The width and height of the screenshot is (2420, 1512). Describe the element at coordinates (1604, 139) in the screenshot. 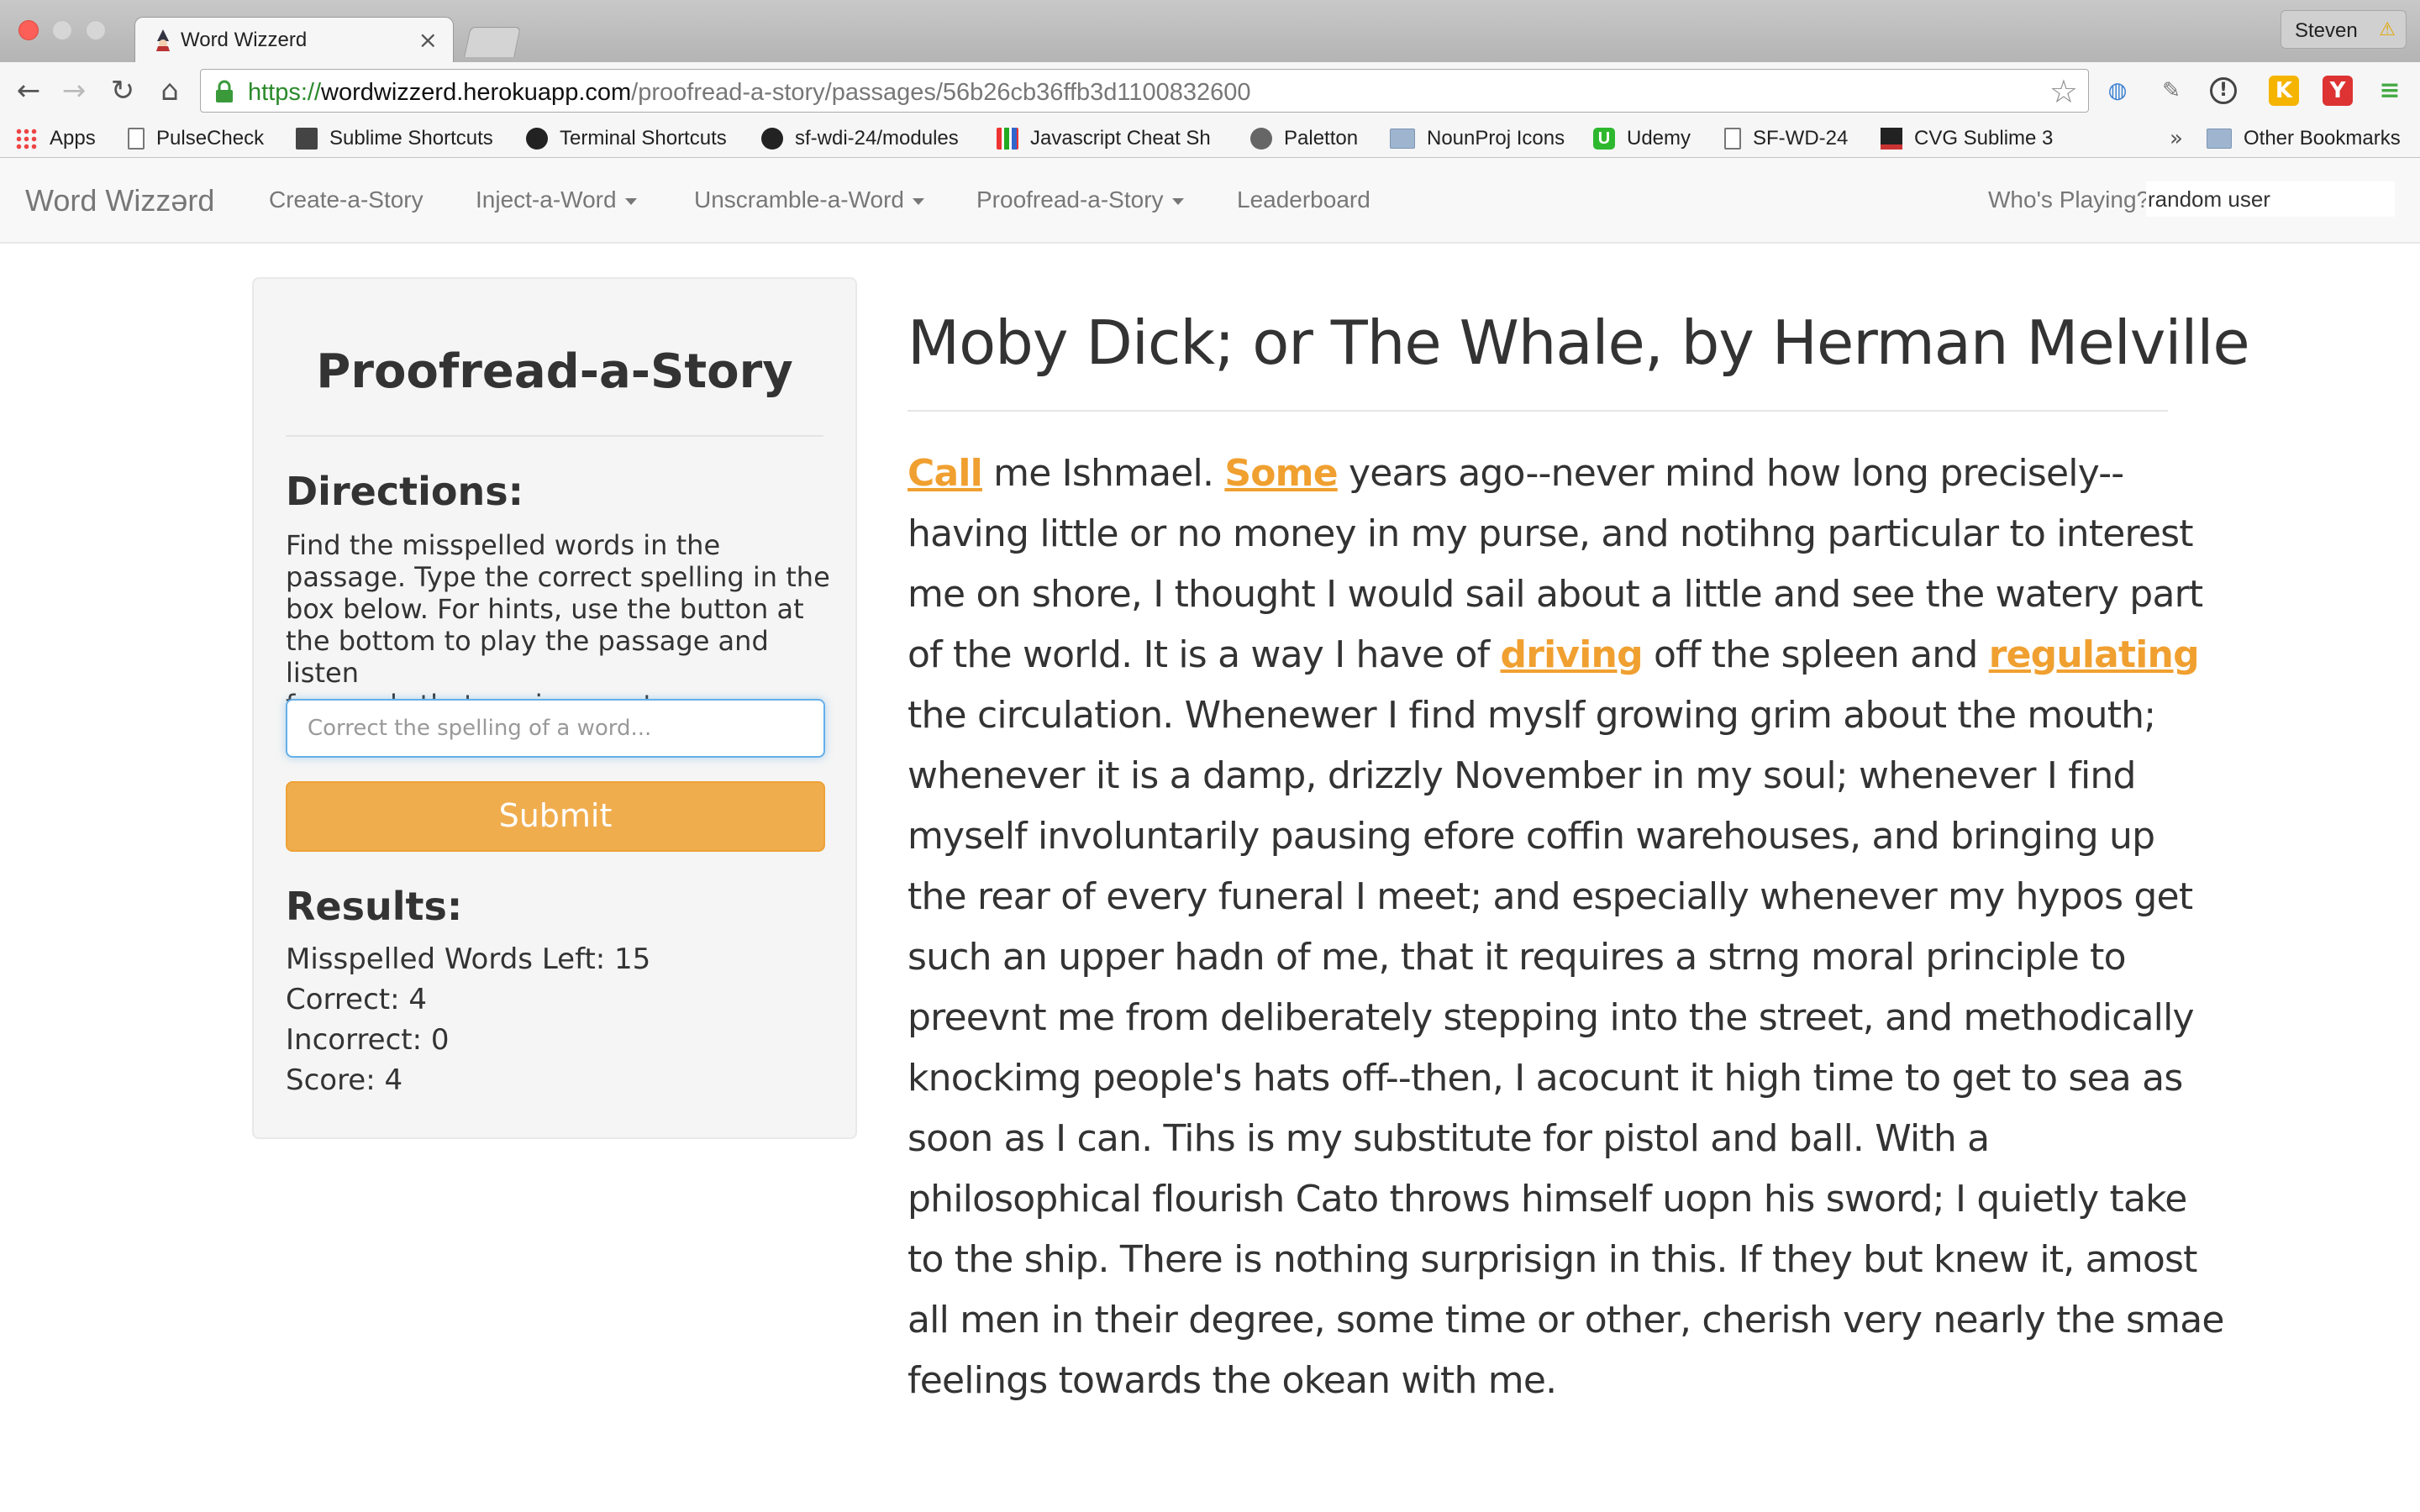

I see `udemy-icon: U` at that location.